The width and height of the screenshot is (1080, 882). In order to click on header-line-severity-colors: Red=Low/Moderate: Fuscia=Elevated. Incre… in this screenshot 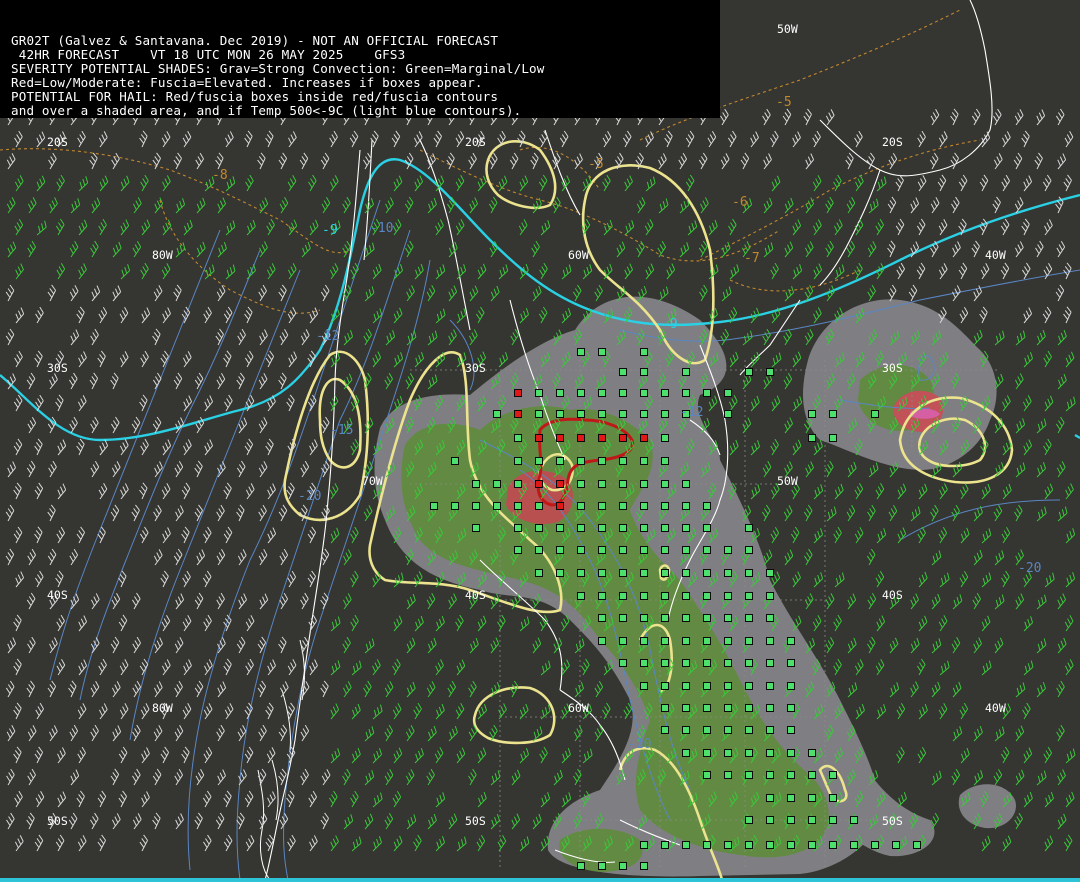, I will do `click(247, 82)`.